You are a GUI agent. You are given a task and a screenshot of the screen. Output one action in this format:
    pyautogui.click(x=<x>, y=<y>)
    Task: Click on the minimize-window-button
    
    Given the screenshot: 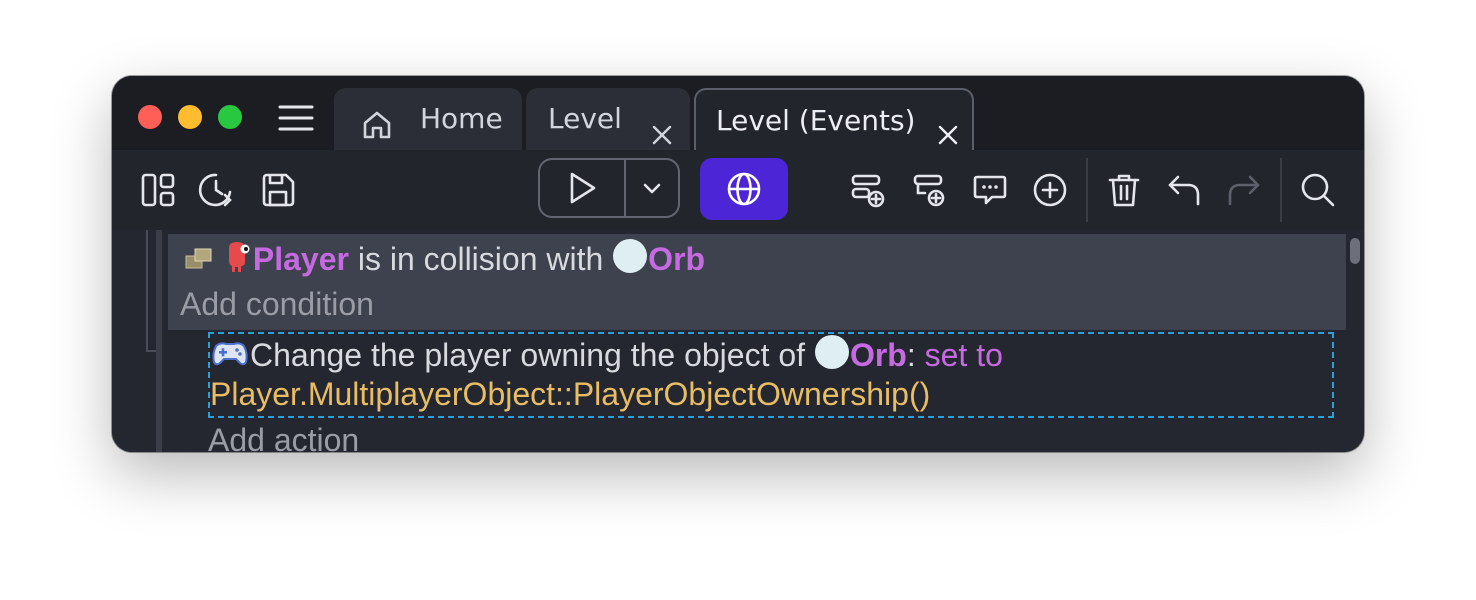 What is the action you would take?
    pyautogui.click(x=190, y=117)
    